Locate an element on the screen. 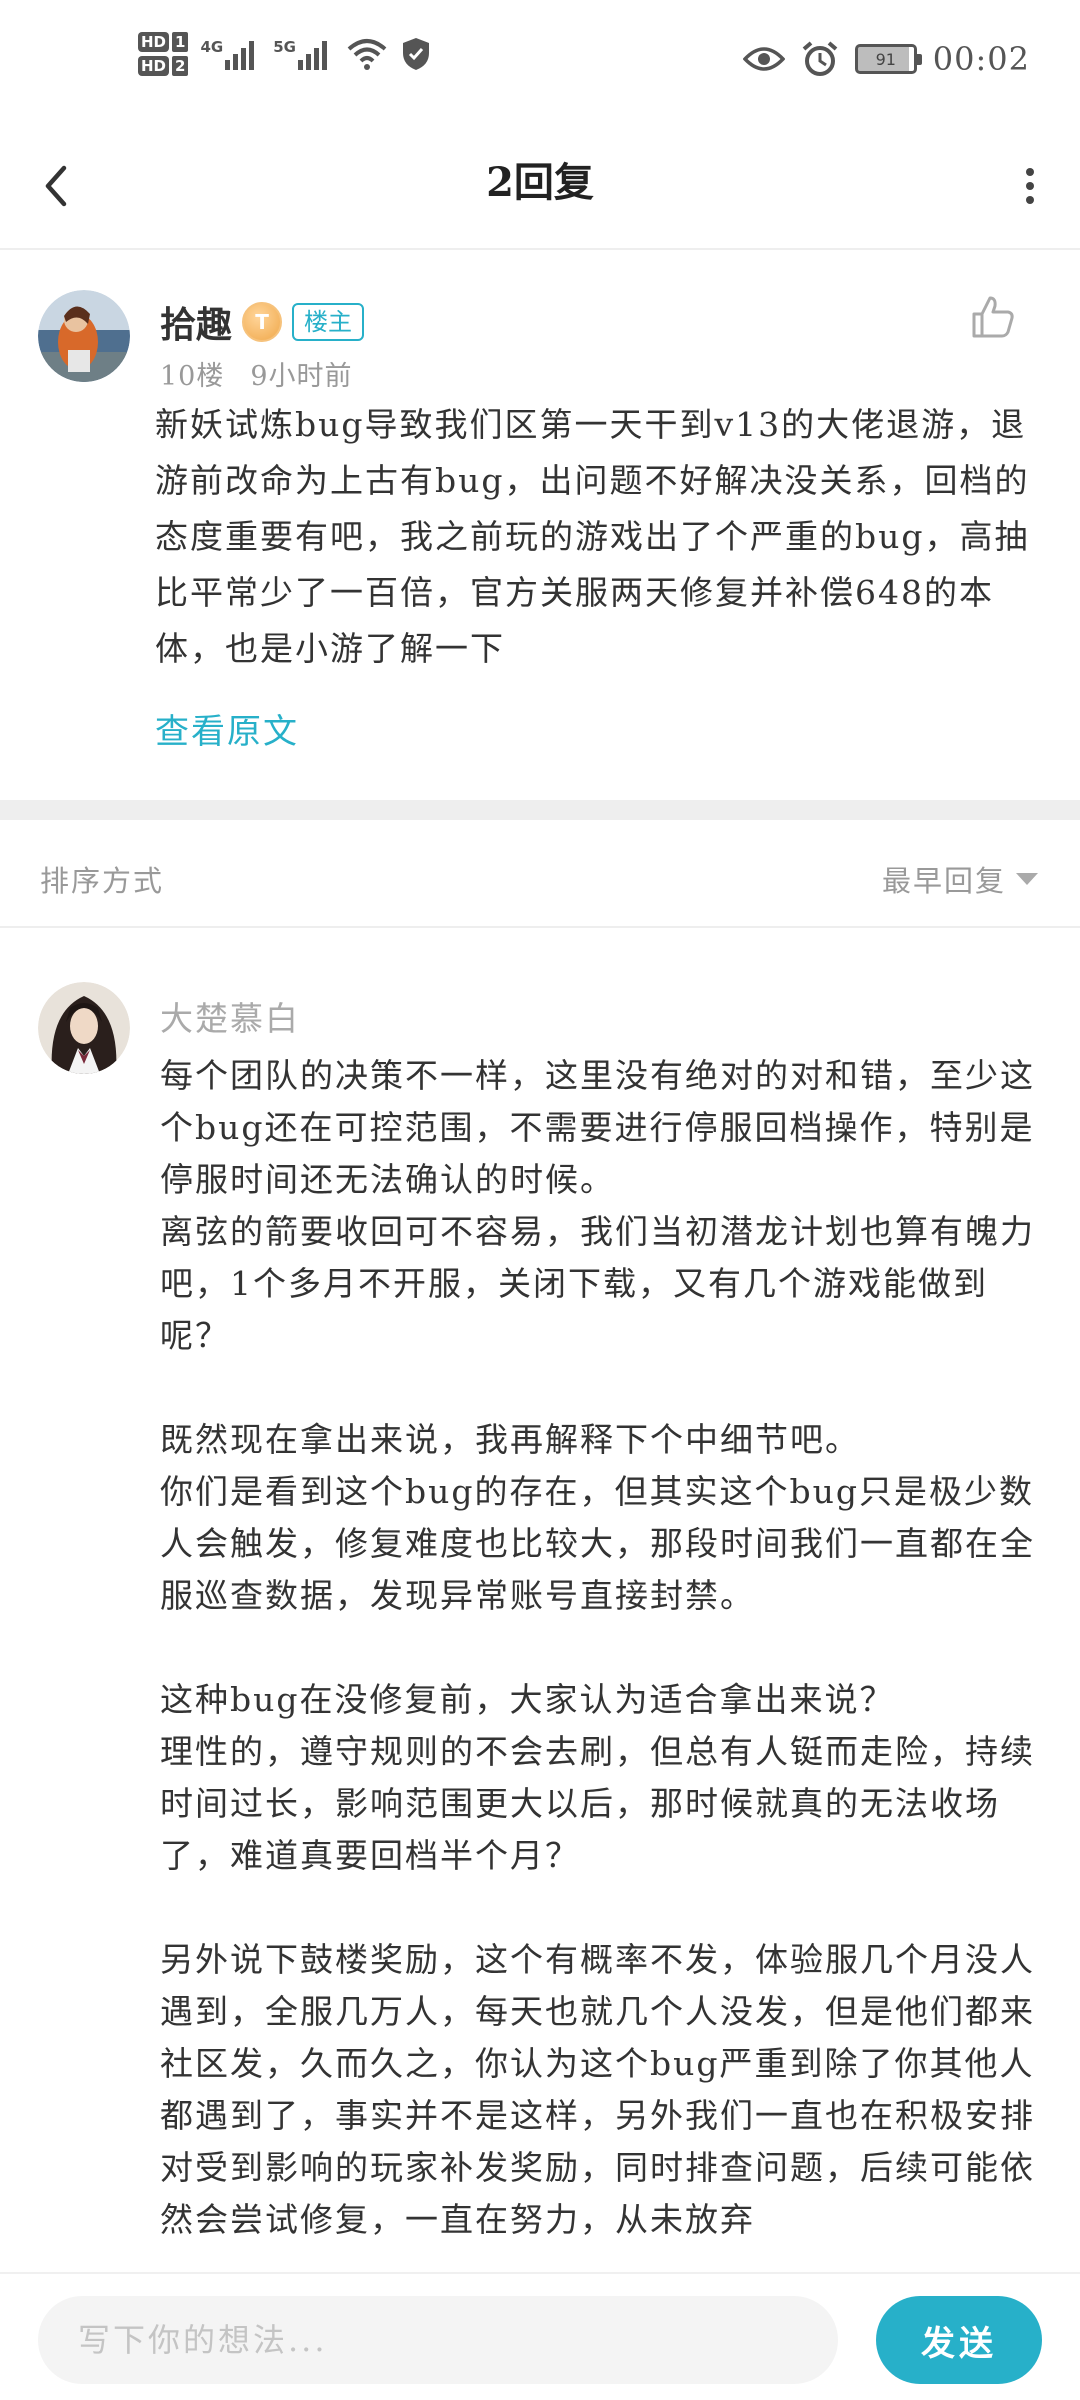  status-bar: HD 1 HD 2 4G 5G 91 00:02 is located at coordinates (540, 65).